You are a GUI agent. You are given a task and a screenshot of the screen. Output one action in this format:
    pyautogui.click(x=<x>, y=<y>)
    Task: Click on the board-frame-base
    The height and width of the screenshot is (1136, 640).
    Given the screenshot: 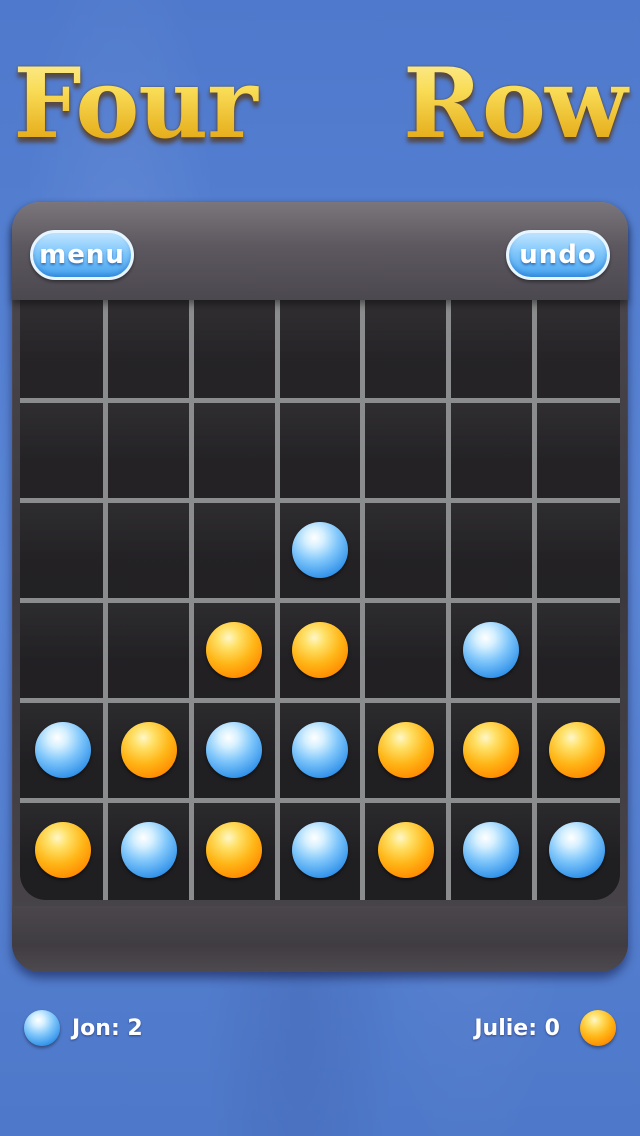 What is the action you would take?
    pyautogui.click(x=320, y=939)
    